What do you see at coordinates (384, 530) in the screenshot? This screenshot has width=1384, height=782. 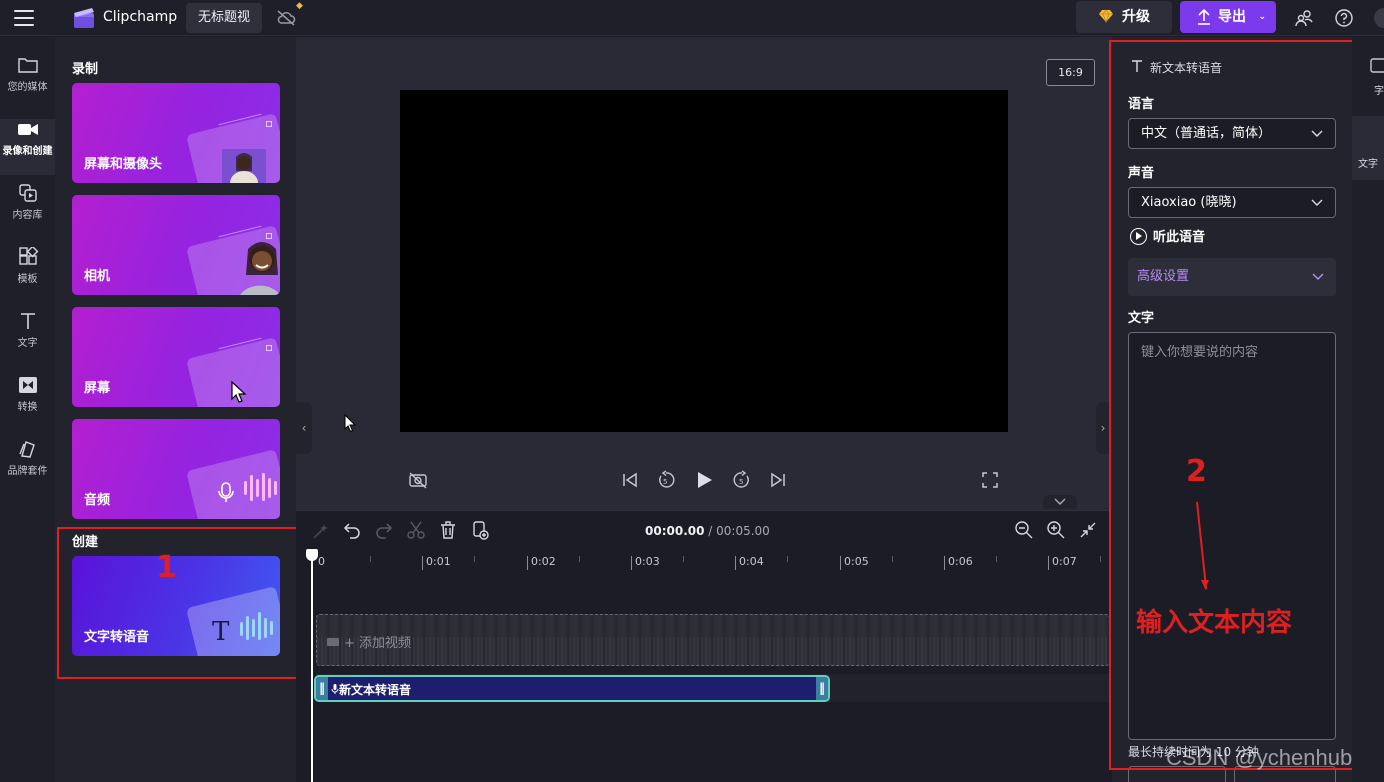 I see `redo-icon` at bounding box center [384, 530].